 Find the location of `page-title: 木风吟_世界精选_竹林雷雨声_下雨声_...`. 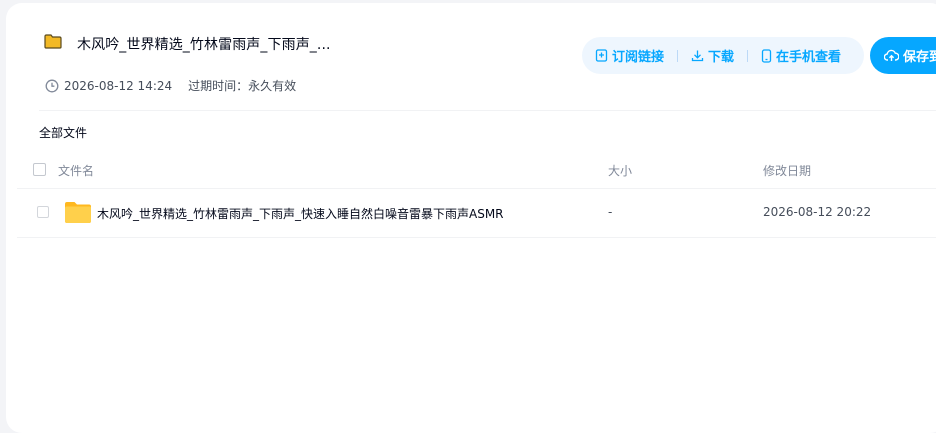

page-title: 木风吟_世界精选_竹林雷雨声_下雨声_... is located at coordinates (204, 45).